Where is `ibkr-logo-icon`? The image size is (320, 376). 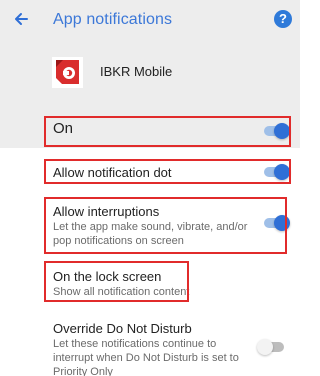 ibkr-logo-icon is located at coordinates (67, 72).